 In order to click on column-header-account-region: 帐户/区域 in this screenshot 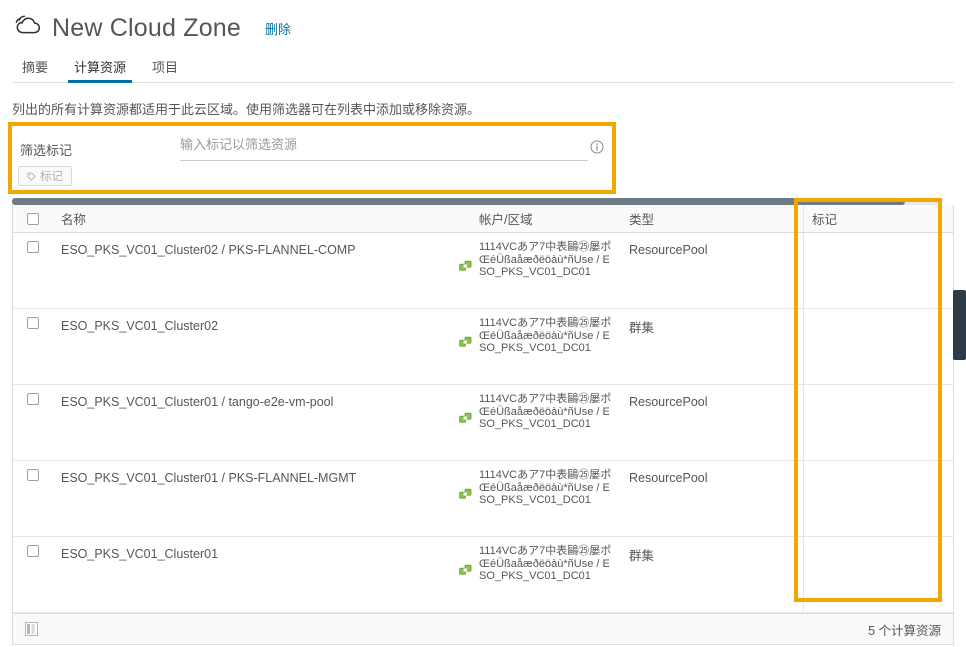, I will do `click(537, 218)`.